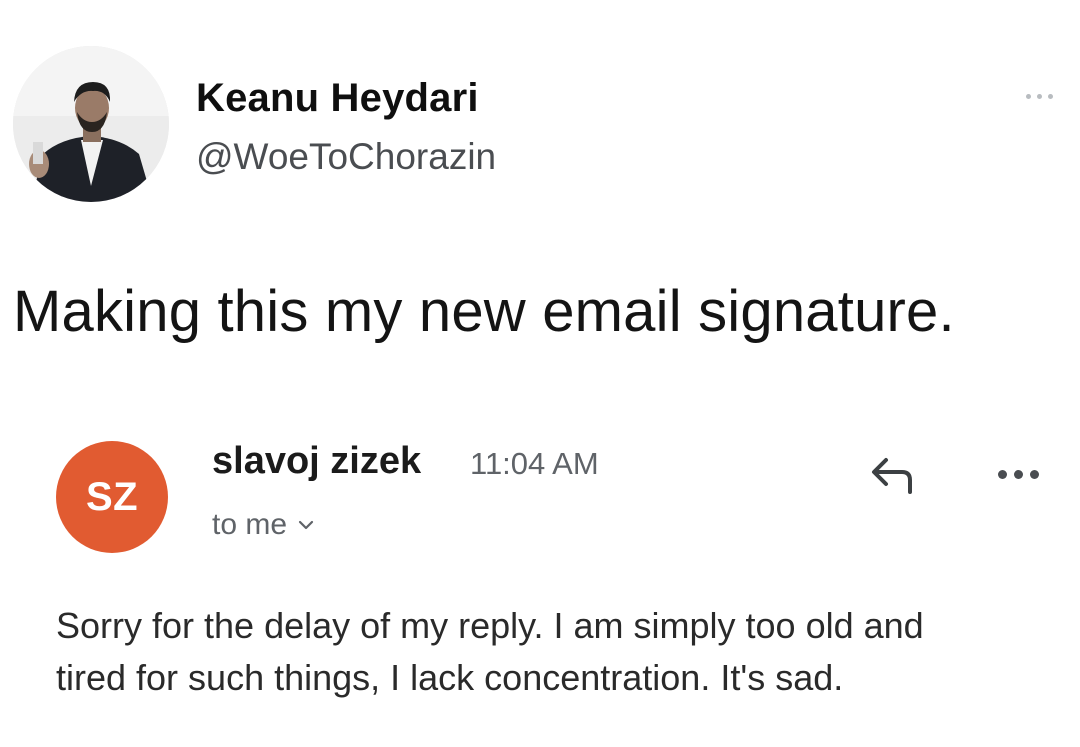 The width and height of the screenshot is (1080, 747). What do you see at coordinates (250, 524) in the screenshot?
I see `recipient-label: to me` at bounding box center [250, 524].